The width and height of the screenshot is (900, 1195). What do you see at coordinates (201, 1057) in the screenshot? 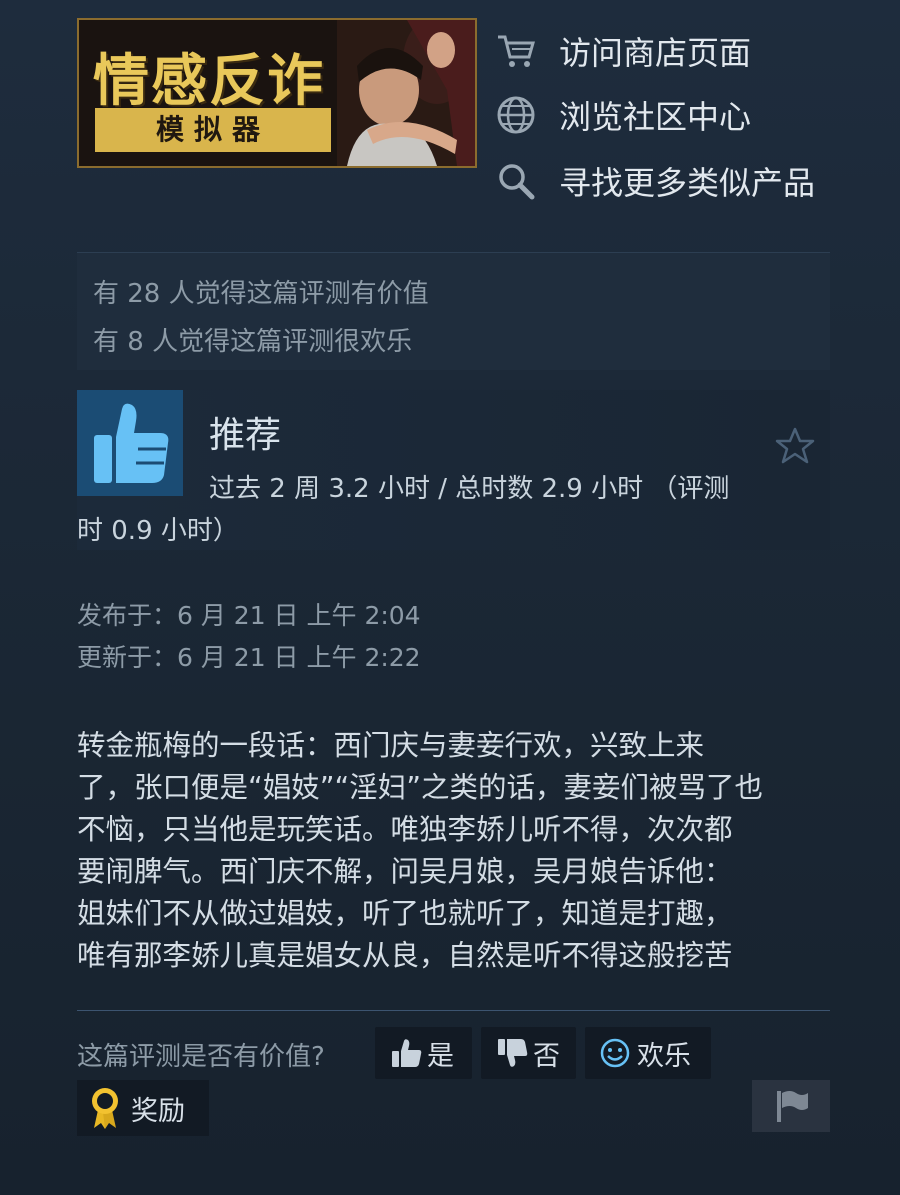
I see `vote-question: 这篇评测是否有价值?` at bounding box center [201, 1057].